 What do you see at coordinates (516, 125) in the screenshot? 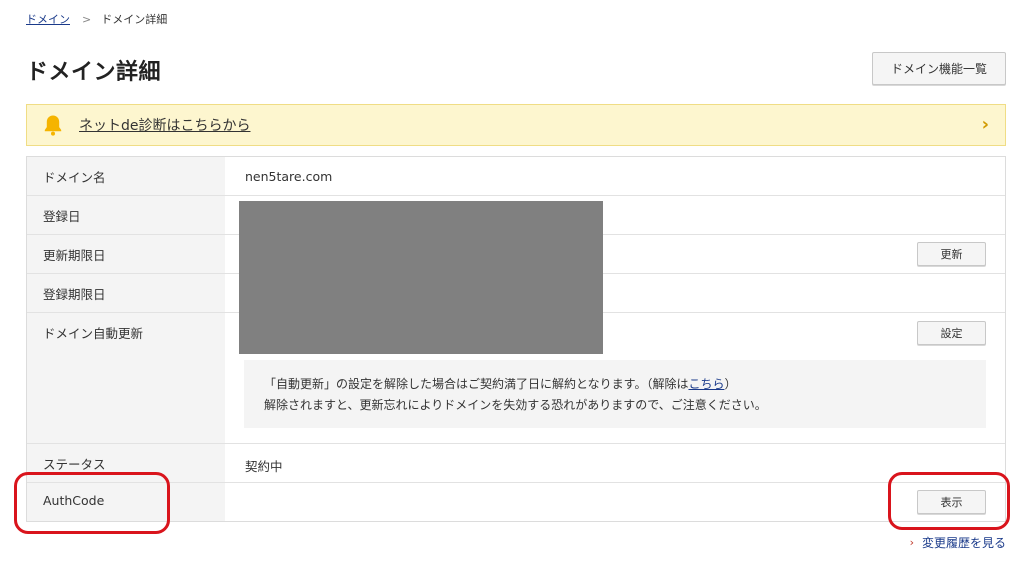
I see `diagnosis-banner: ネットde診断はこちらから ›` at bounding box center [516, 125].